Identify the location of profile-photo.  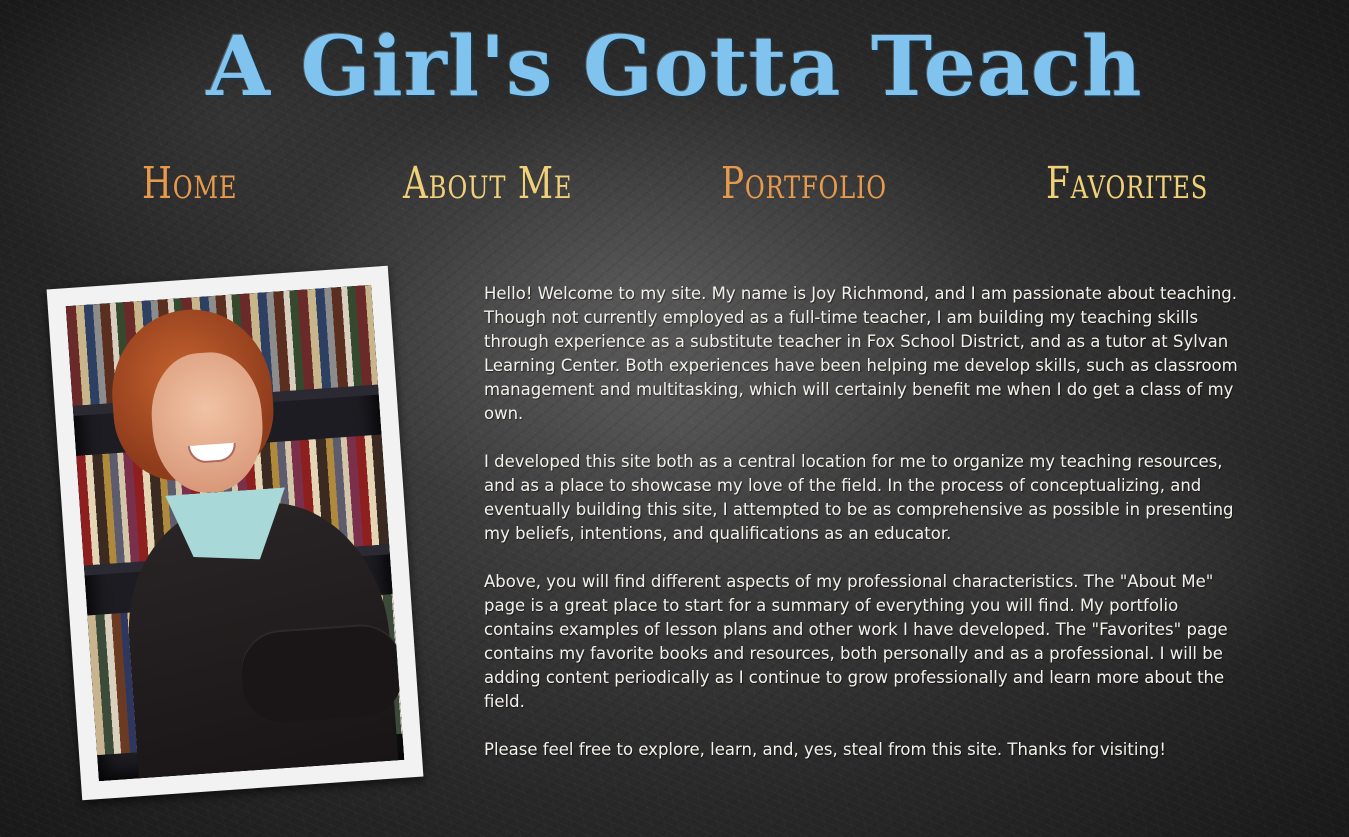
(235, 533).